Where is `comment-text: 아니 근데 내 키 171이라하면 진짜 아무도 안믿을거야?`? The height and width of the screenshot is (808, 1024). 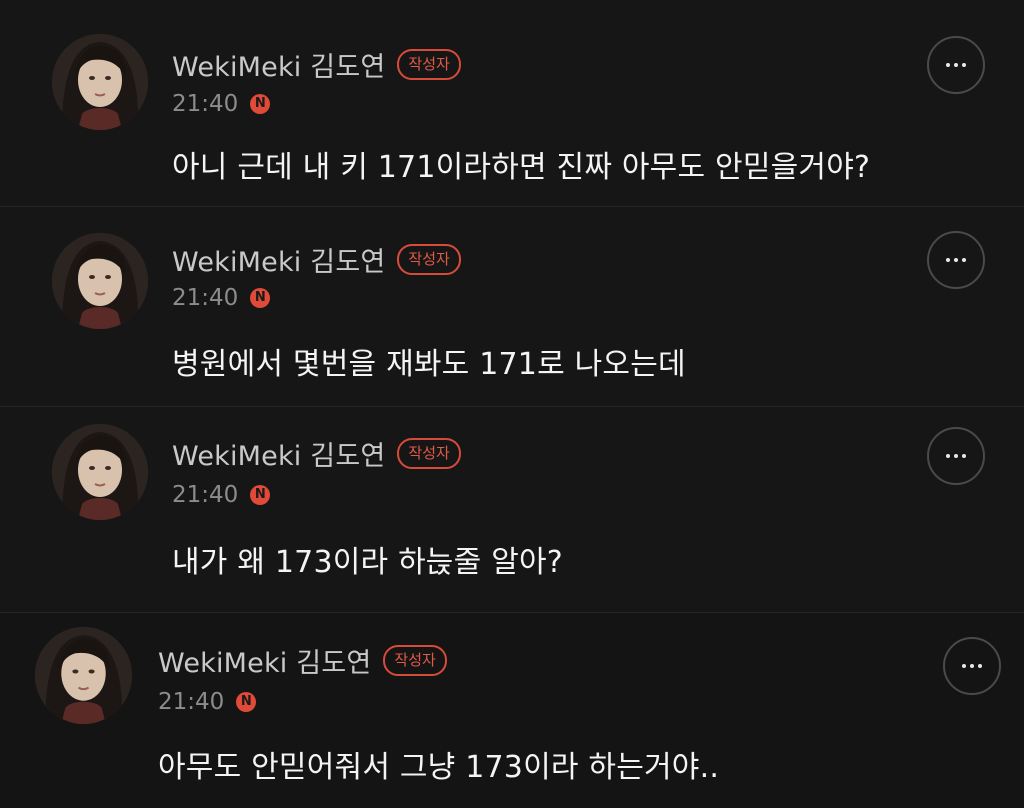
comment-text: 아니 근데 내 키 171이라하면 진짜 아무도 안믿을거야? is located at coordinates (521, 167).